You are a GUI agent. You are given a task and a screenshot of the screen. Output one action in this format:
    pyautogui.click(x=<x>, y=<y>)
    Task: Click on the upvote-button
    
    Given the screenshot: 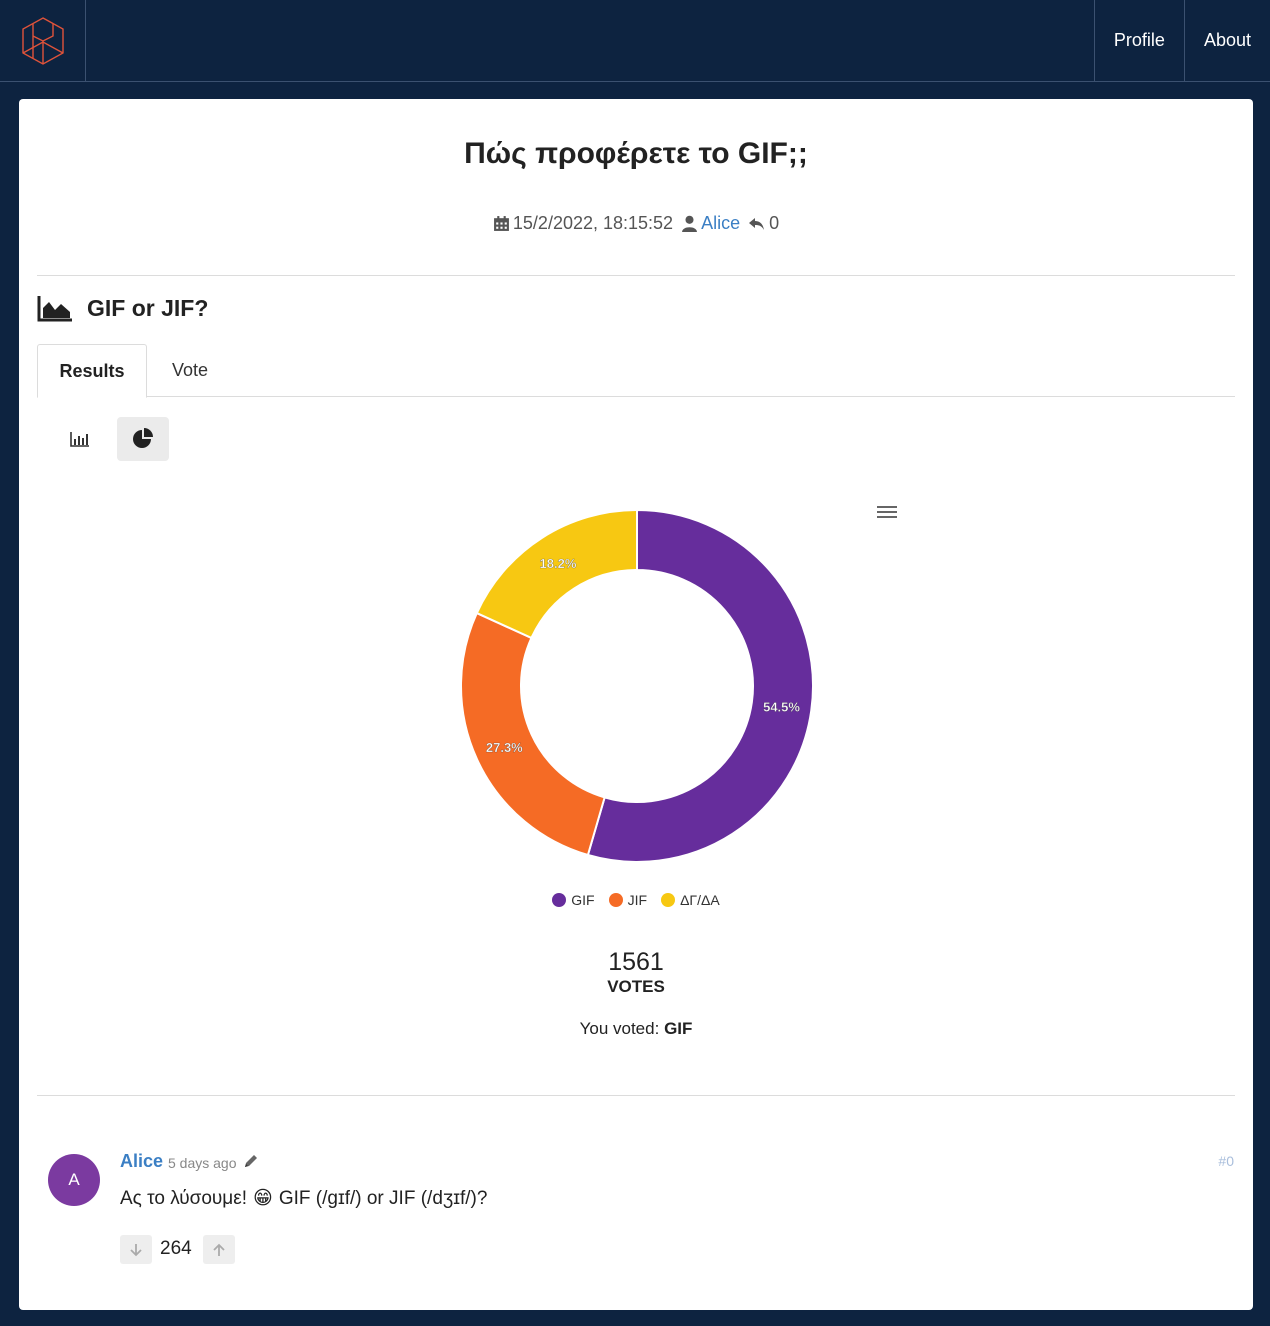 What is the action you would take?
    pyautogui.click(x=219, y=1249)
    